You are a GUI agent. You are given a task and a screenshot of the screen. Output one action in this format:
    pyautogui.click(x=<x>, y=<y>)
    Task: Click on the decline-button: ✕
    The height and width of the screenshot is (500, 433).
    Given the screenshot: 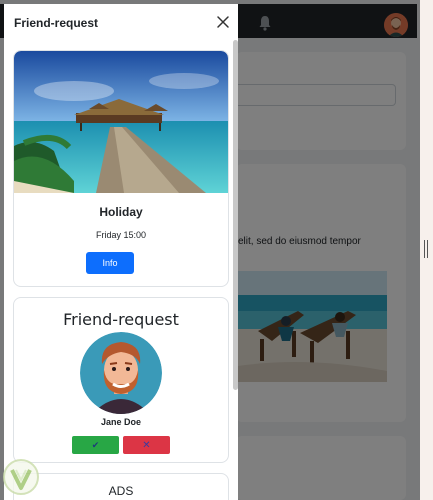 What is the action you would take?
    pyautogui.click(x=146, y=445)
    